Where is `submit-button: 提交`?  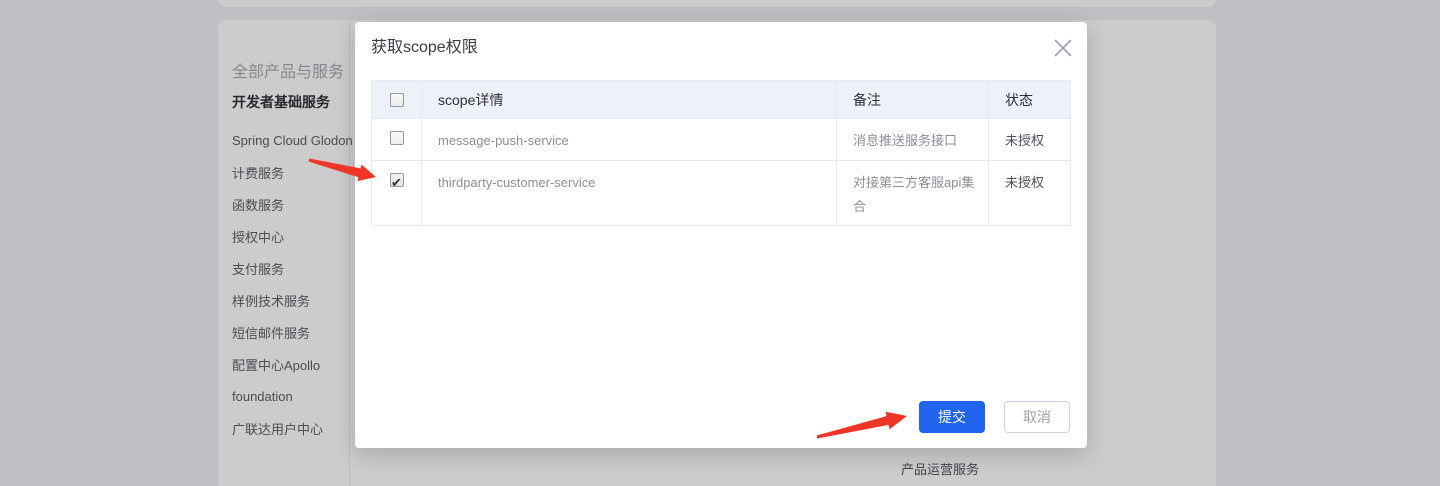 submit-button: 提交 is located at coordinates (952, 417).